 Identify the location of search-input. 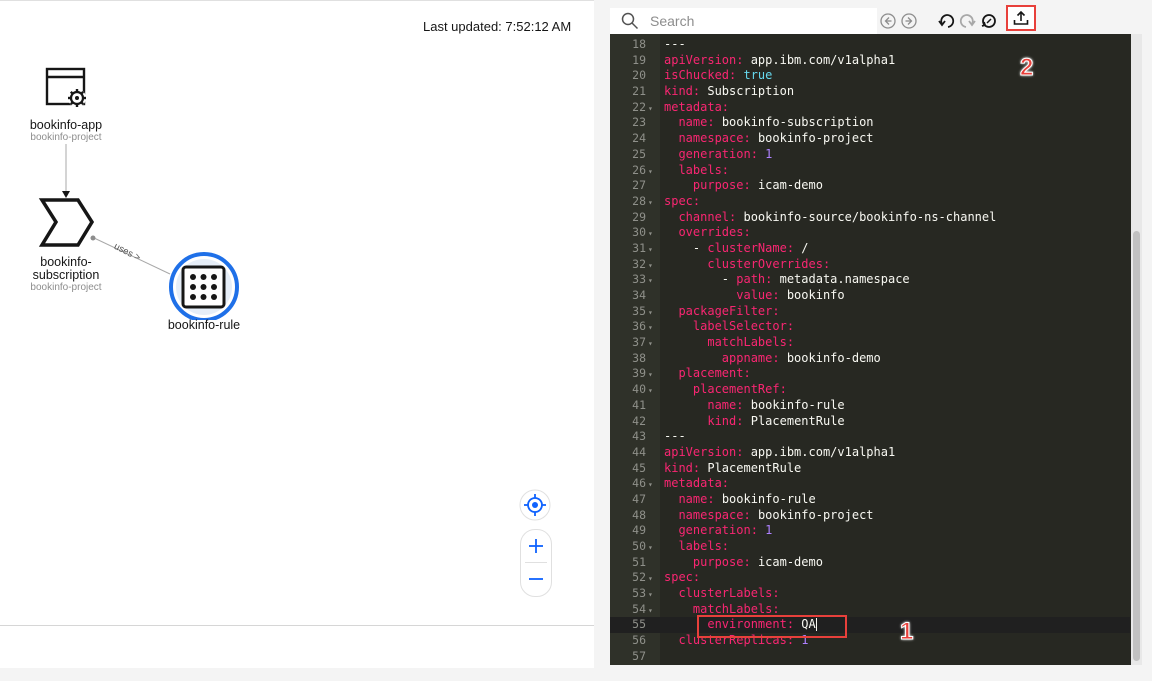
(760, 21).